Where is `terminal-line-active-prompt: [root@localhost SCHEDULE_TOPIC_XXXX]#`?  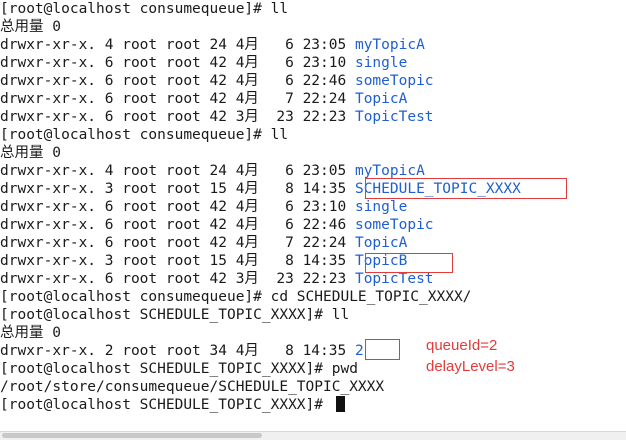
terminal-line-active-prompt: [root@localhost SCHEDULE_TOPIC_XXXX]# is located at coordinates (172, 405).